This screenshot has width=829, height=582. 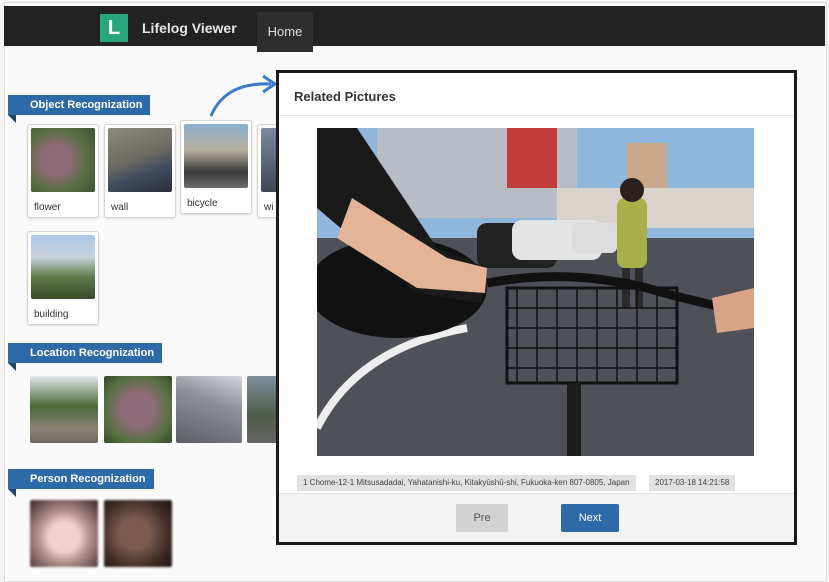 What do you see at coordinates (345, 96) in the screenshot?
I see `modal-title: Related Pictures` at bounding box center [345, 96].